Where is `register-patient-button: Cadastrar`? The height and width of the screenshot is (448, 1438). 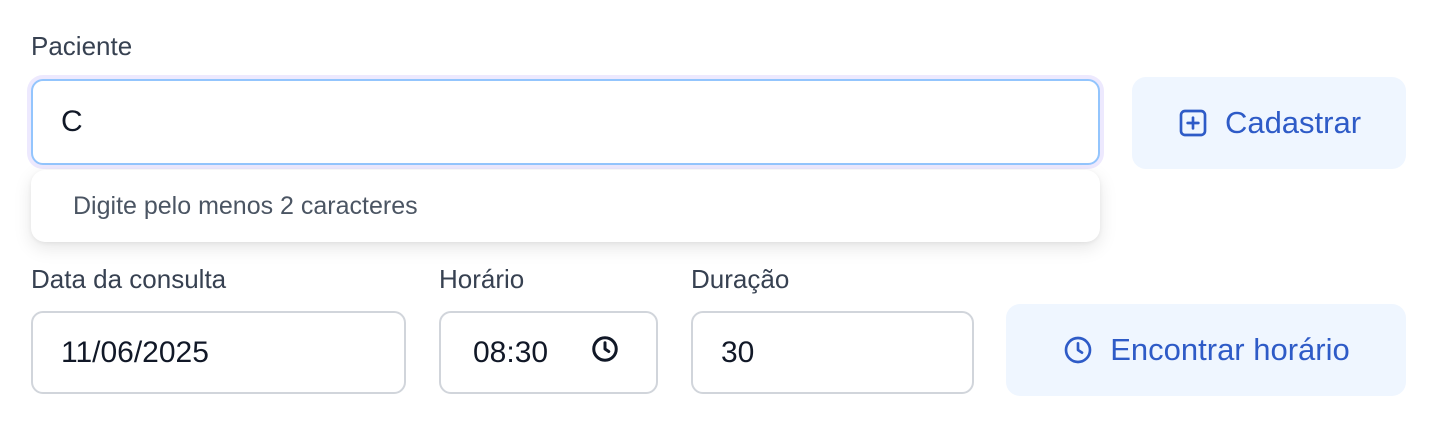
register-patient-button: Cadastrar is located at coordinates (1269, 123).